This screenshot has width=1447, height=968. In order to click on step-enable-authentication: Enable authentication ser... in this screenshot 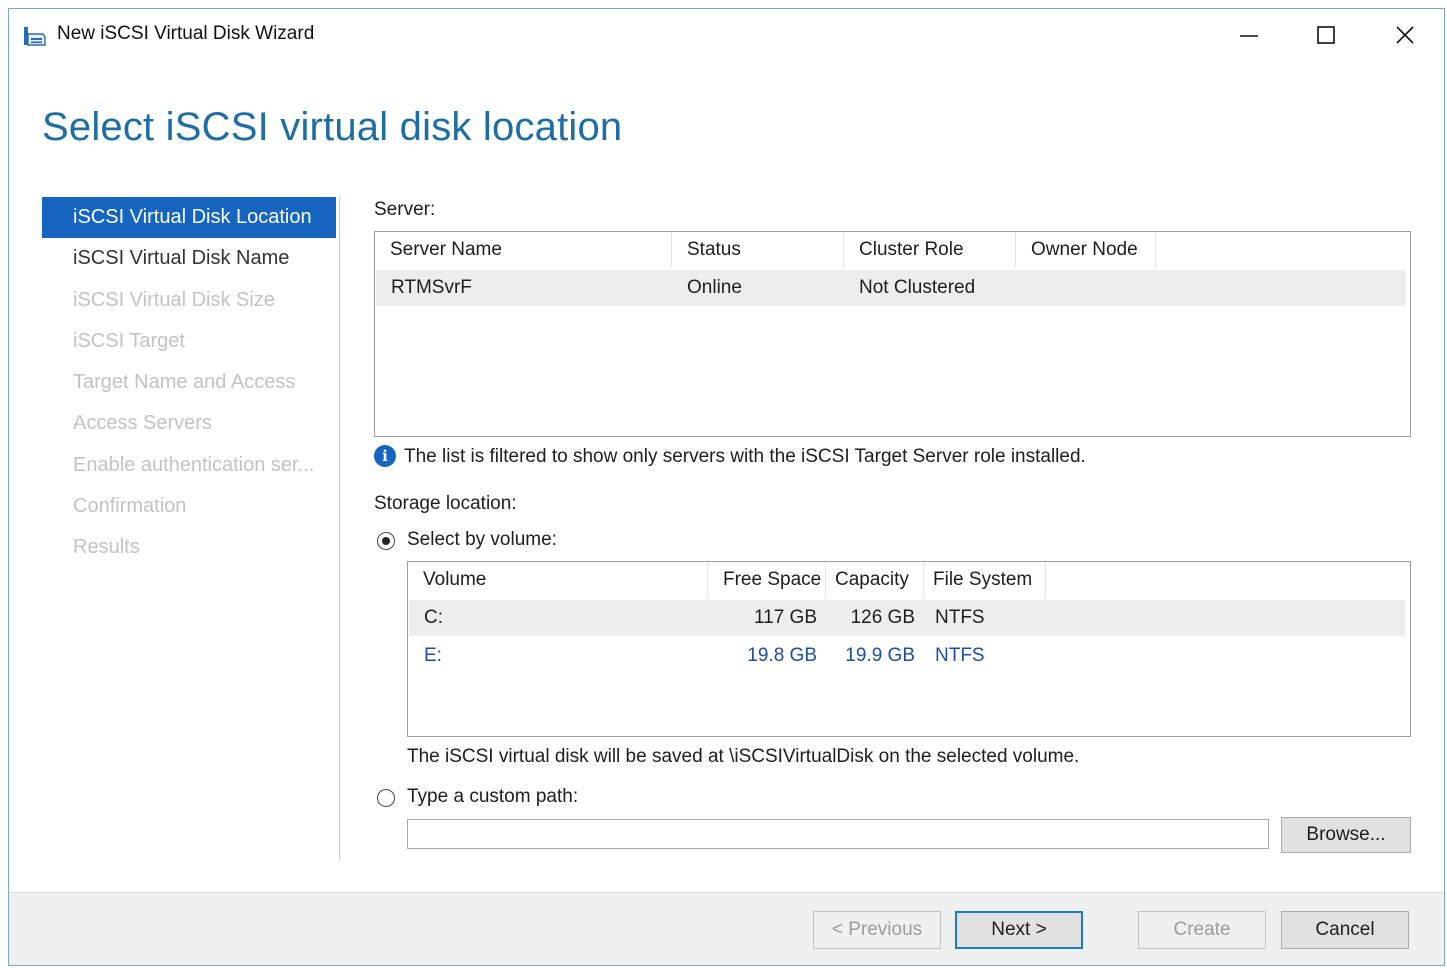, I will do `click(194, 464)`.